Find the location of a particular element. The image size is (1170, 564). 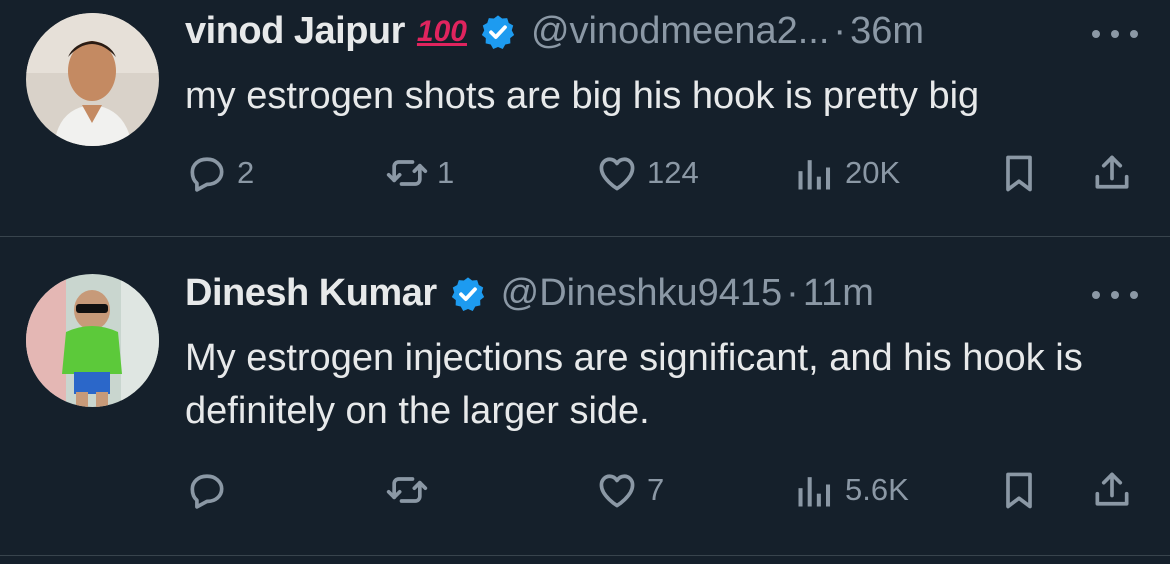

views-button: 20K is located at coordinates (846, 173).